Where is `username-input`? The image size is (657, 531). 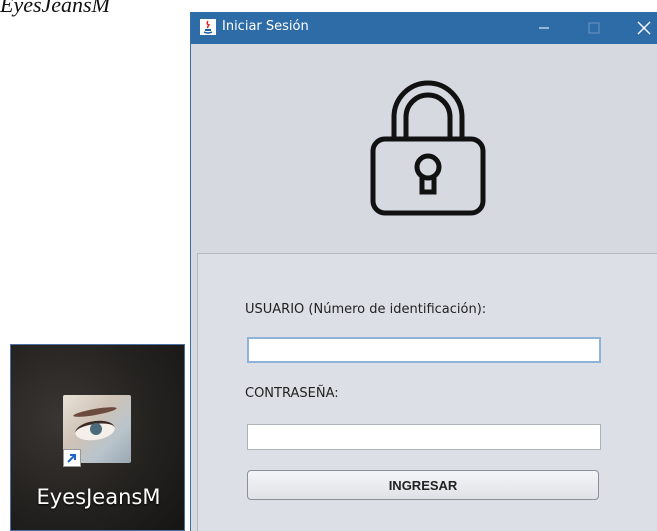 username-input is located at coordinates (424, 350).